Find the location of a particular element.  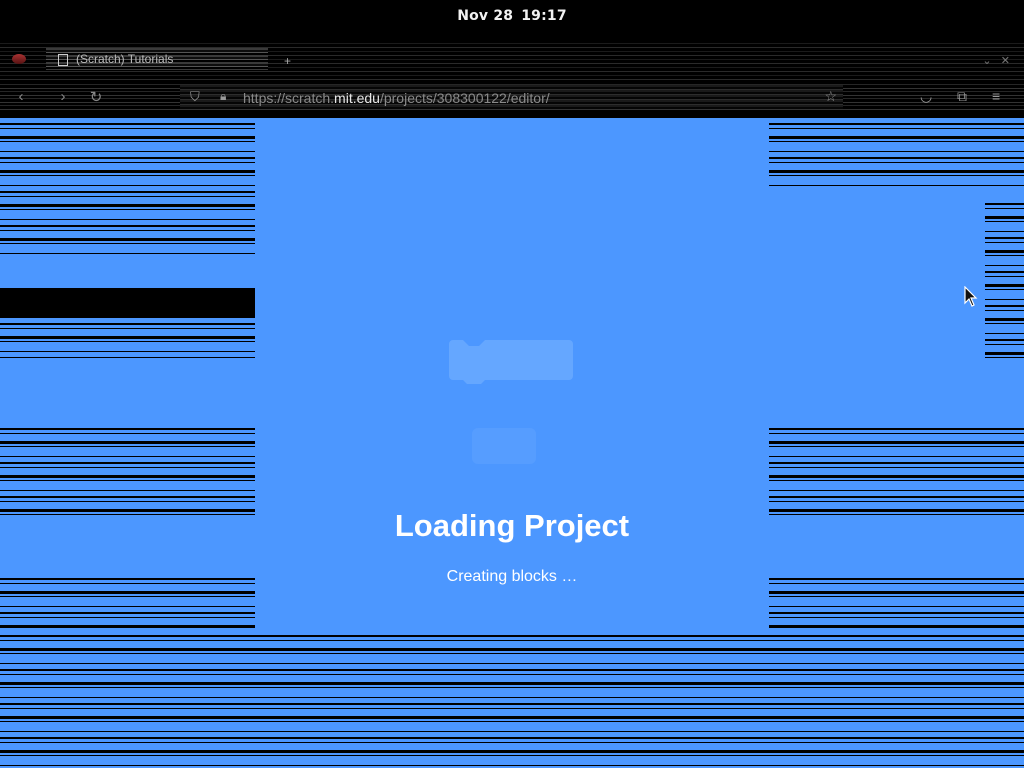

system-top-bar: Nov 28 19:17 is located at coordinates (512, 16).